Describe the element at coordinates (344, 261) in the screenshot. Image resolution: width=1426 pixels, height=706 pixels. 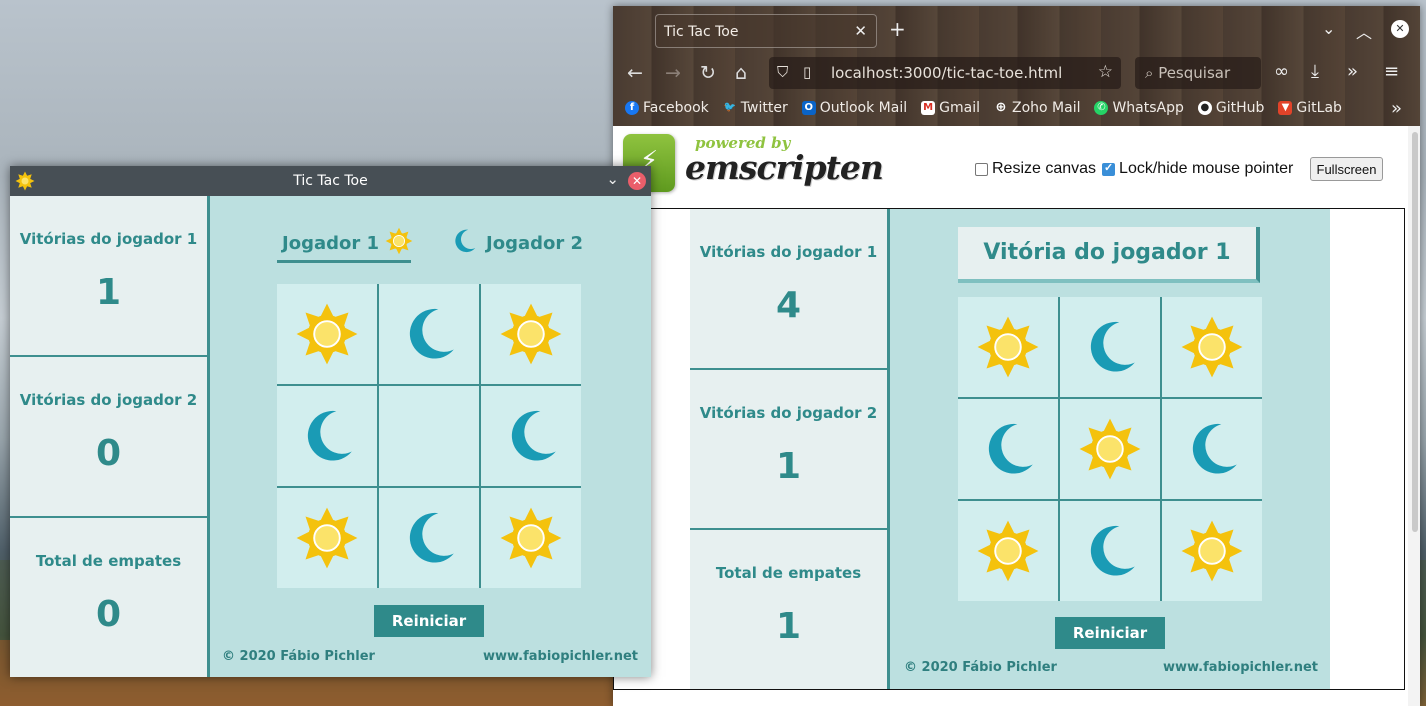
I see `active-player-indicator` at that location.